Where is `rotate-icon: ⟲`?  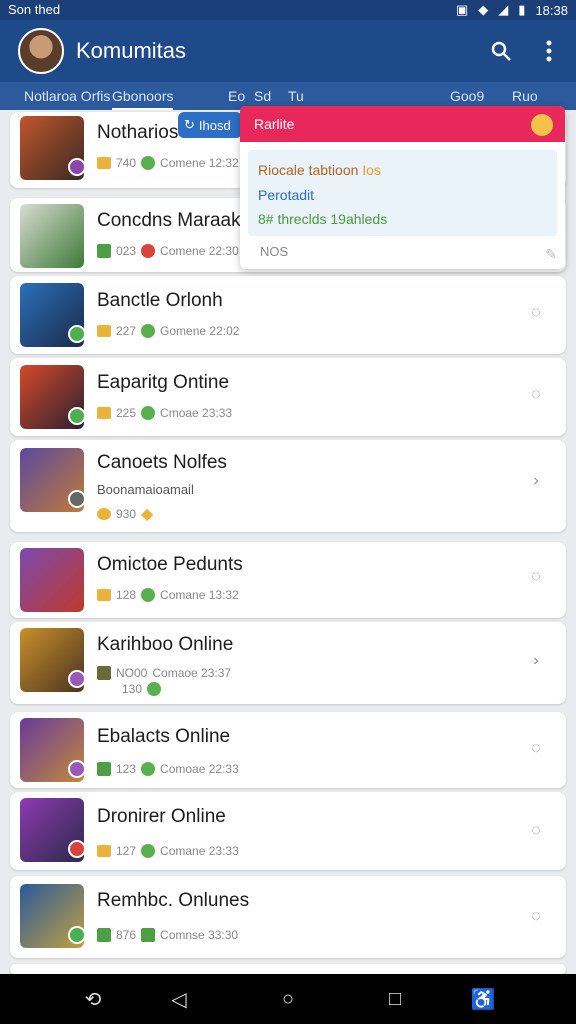
rotate-icon: ⟲ is located at coordinates (93, 999).